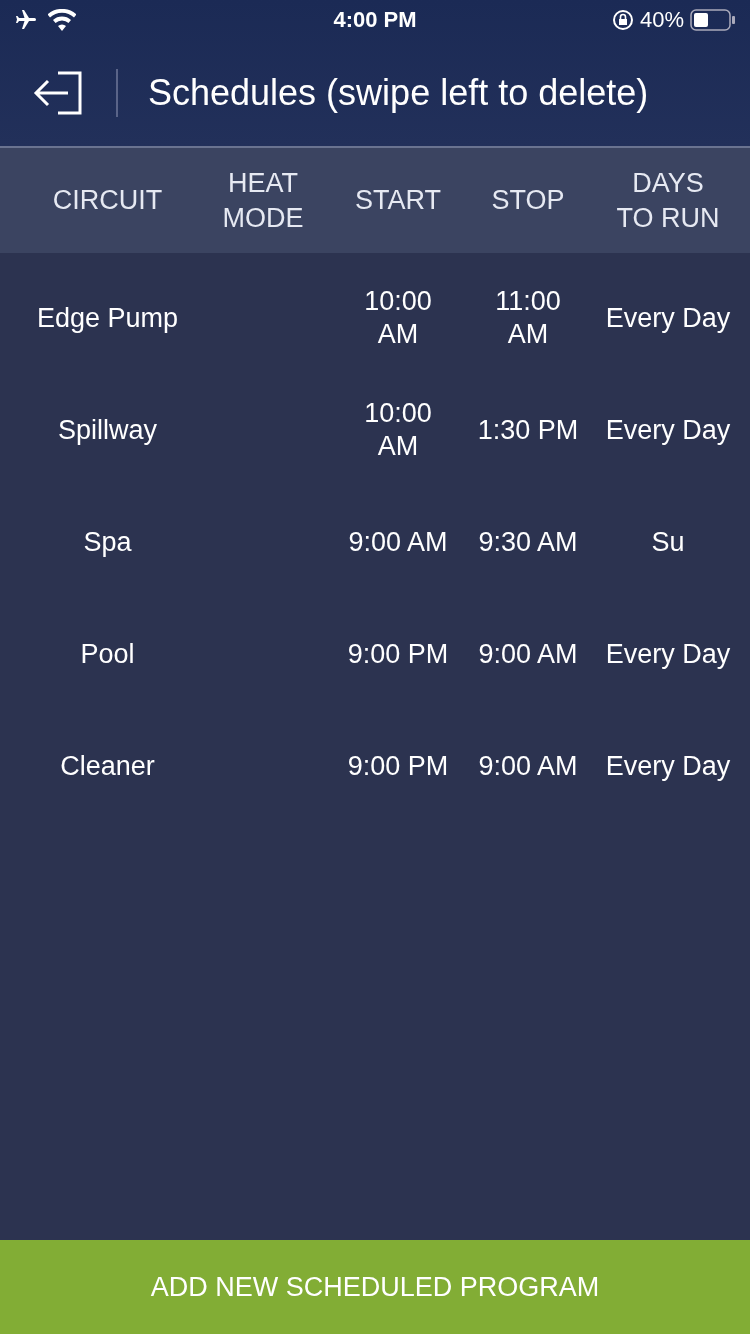 The image size is (750, 1334). Describe the element at coordinates (107, 430) in the screenshot. I see `circuit-cell: Spillway` at that location.